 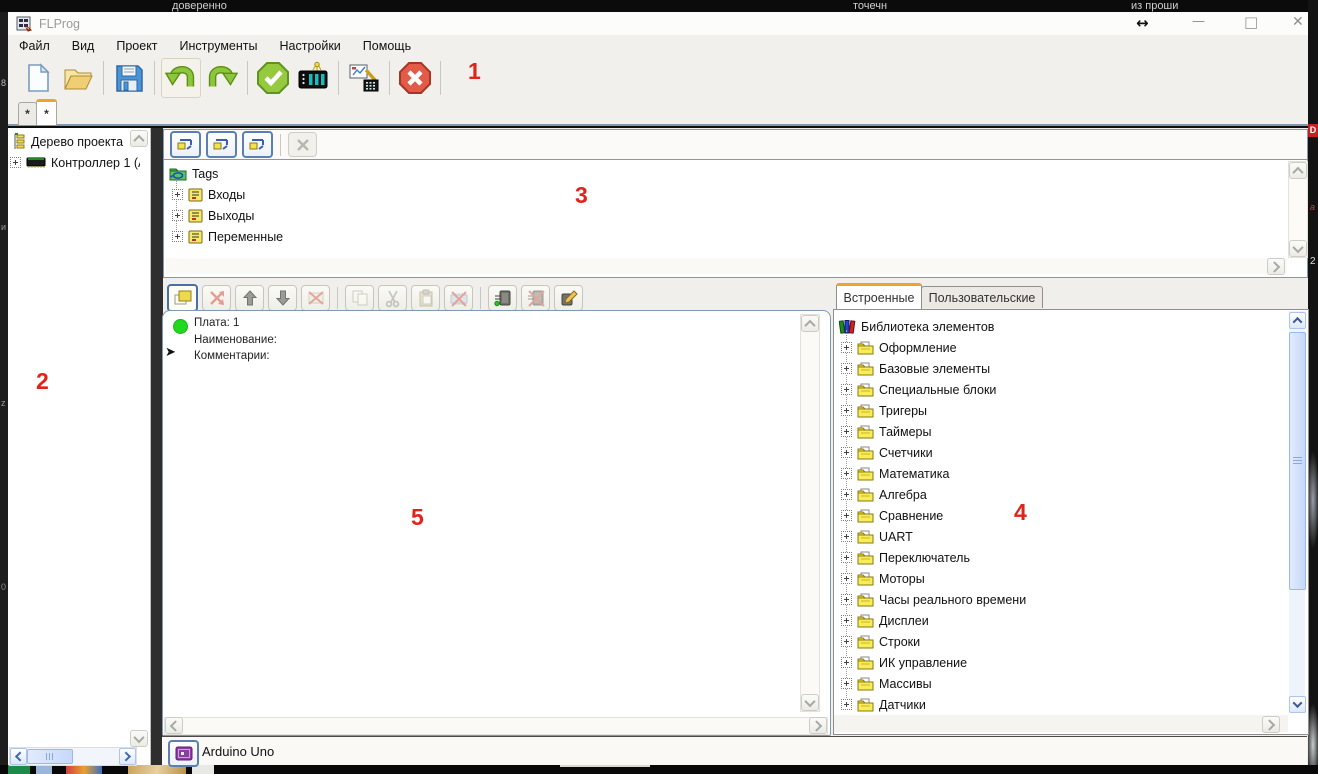 What do you see at coordinates (193, 173) in the screenshot?
I see `tags-root-node: Tags` at bounding box center [193, 173].